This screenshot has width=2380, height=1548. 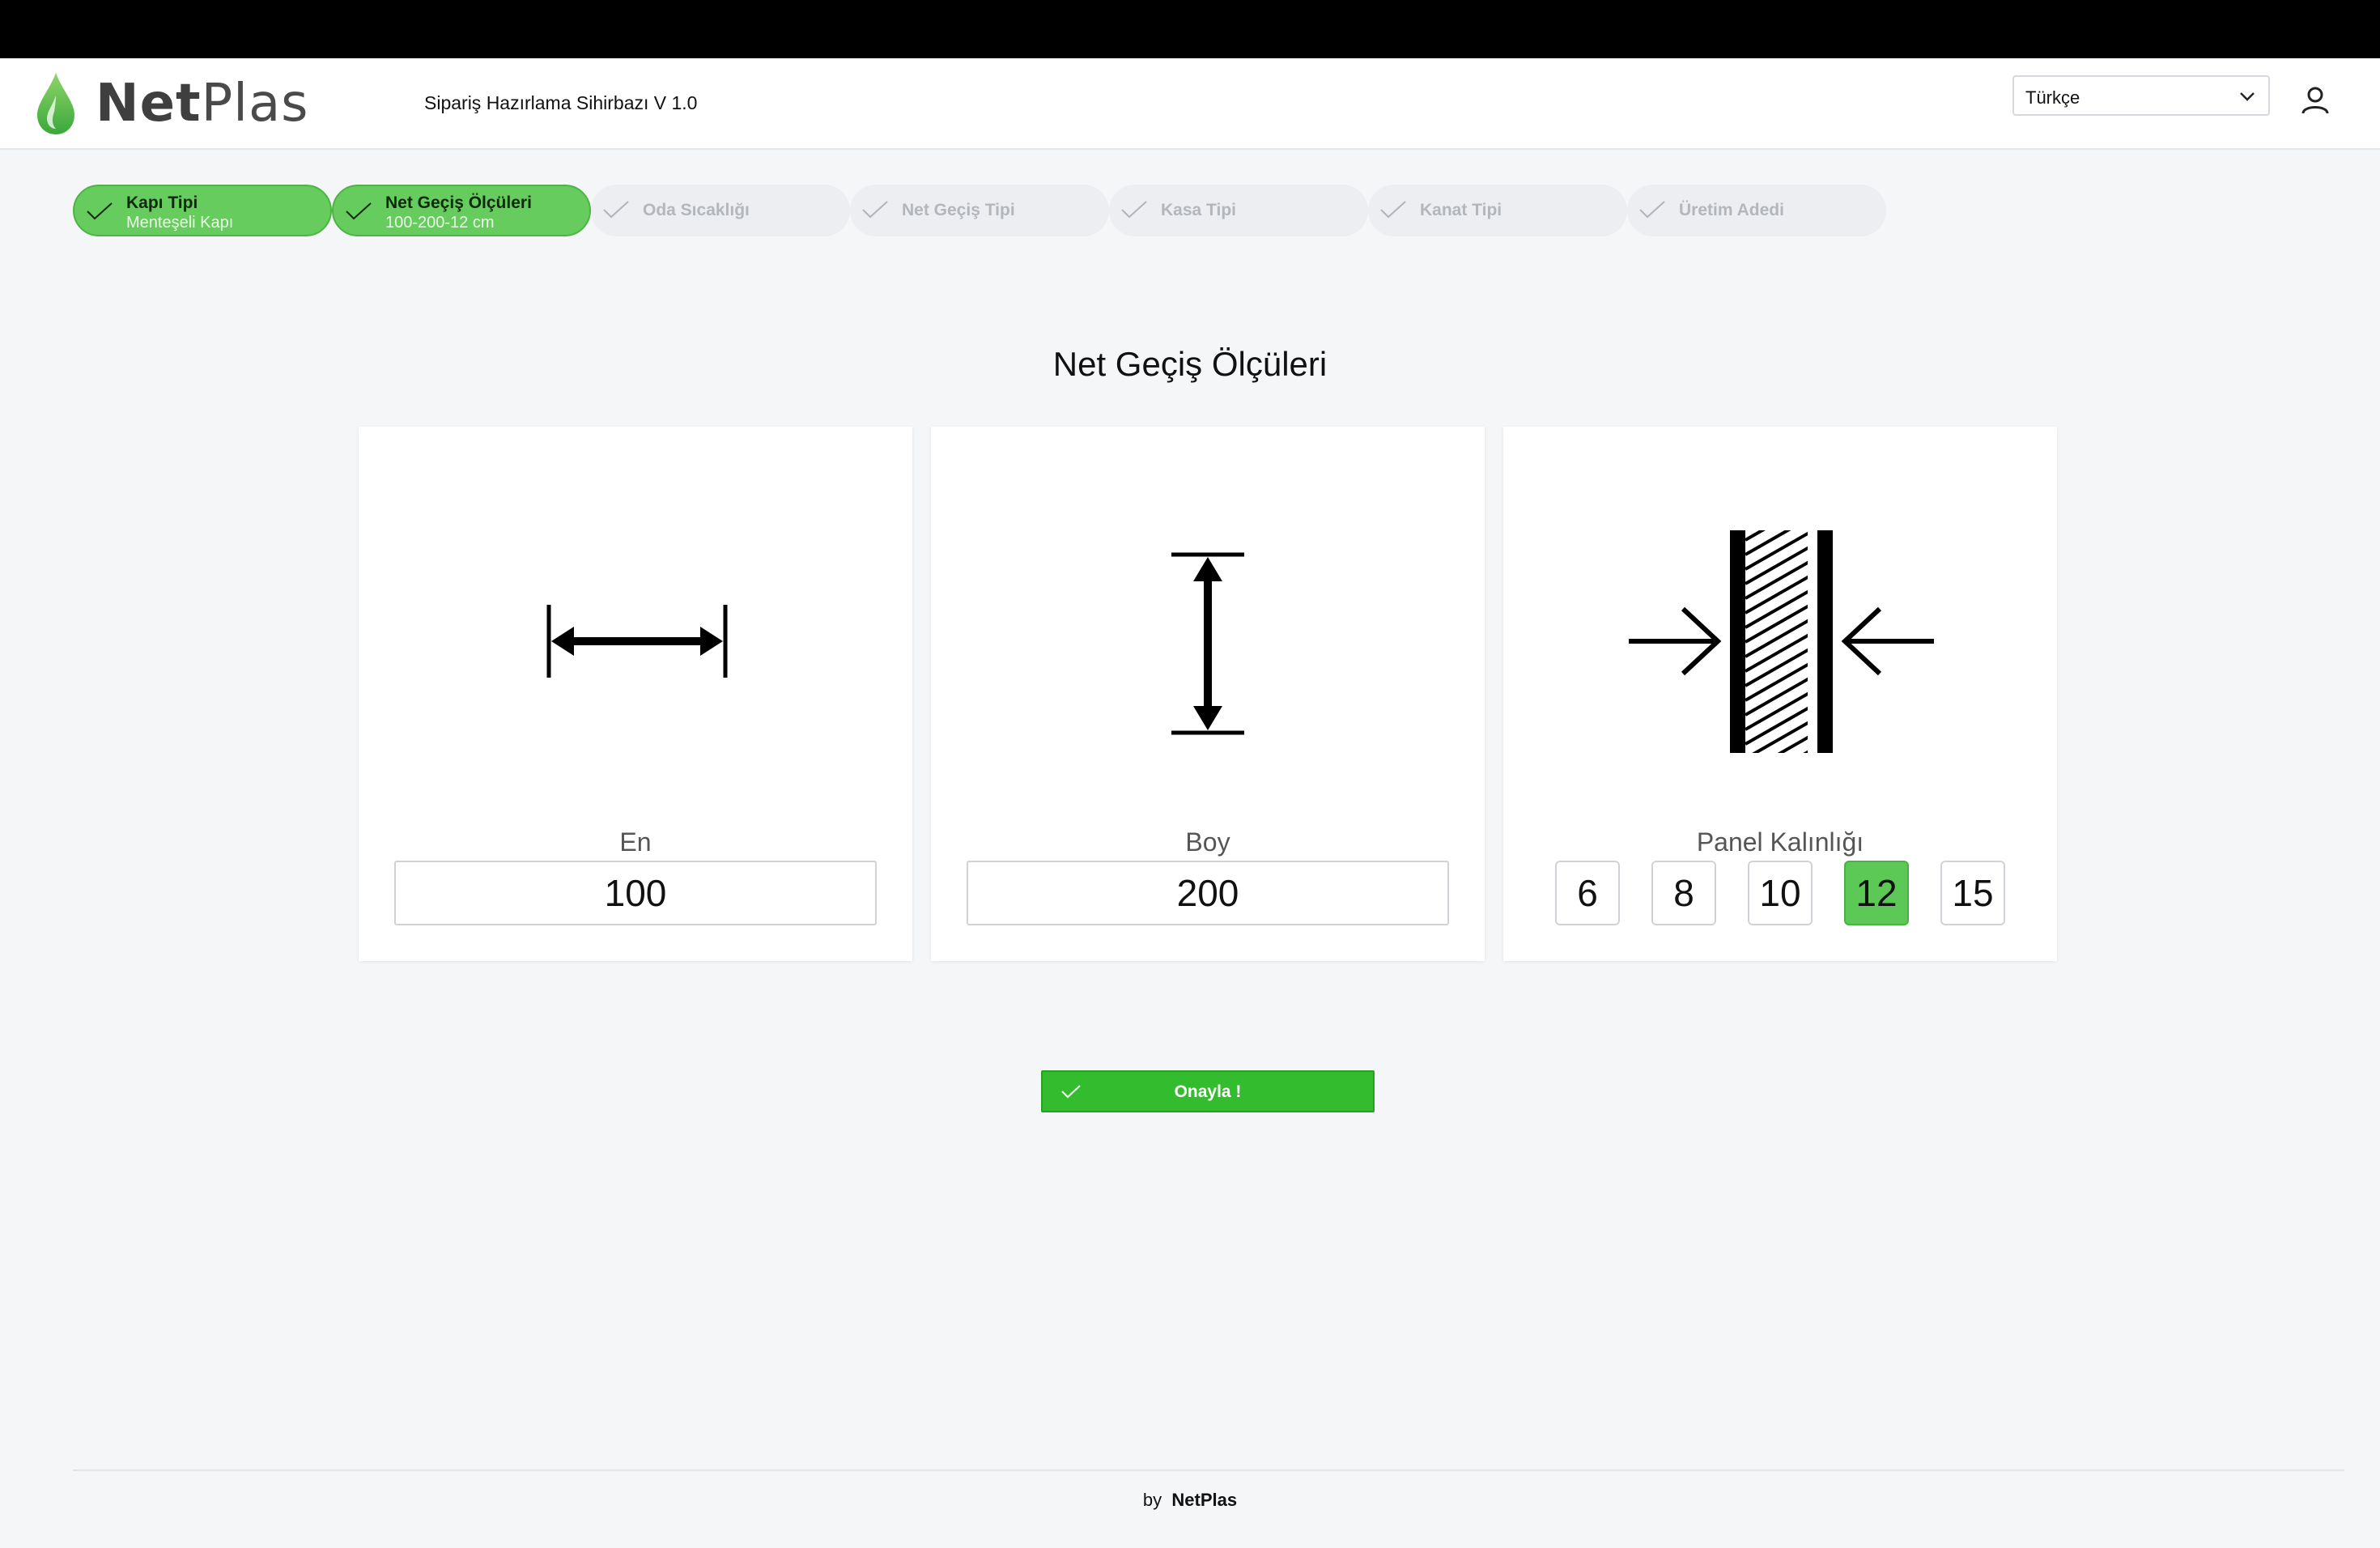 I want to click on step-label: Net Geçiş Ölçüleri, so click(x=458, y=203).